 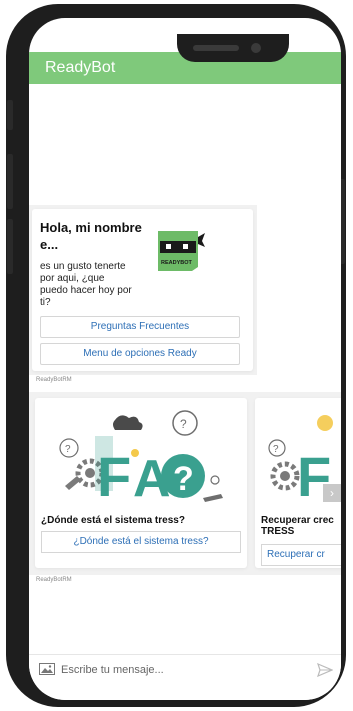 I want to click on chevron-right-icon: ›, so click(x=332, y=493).